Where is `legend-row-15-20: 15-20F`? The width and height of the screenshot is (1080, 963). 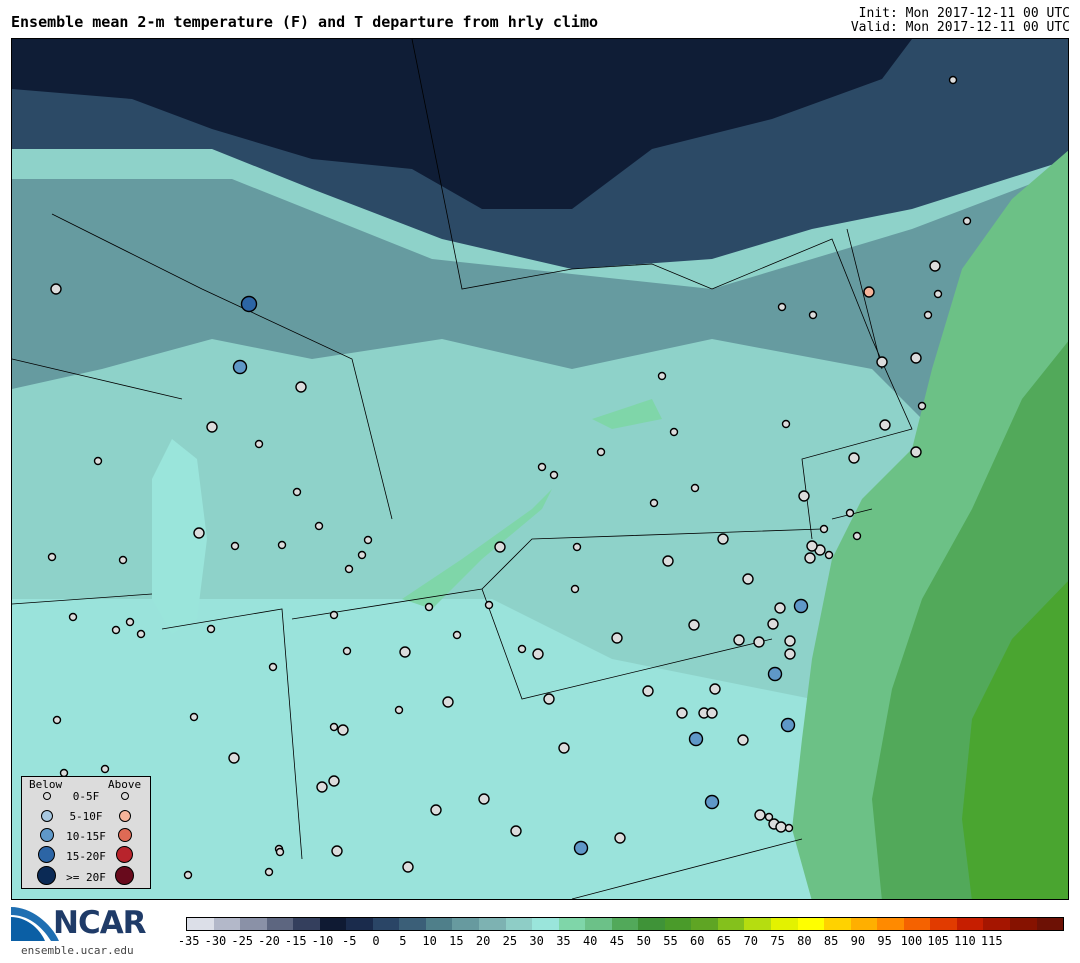
legend-row-15-20: 15-20F is located at coordinates (86, 856).